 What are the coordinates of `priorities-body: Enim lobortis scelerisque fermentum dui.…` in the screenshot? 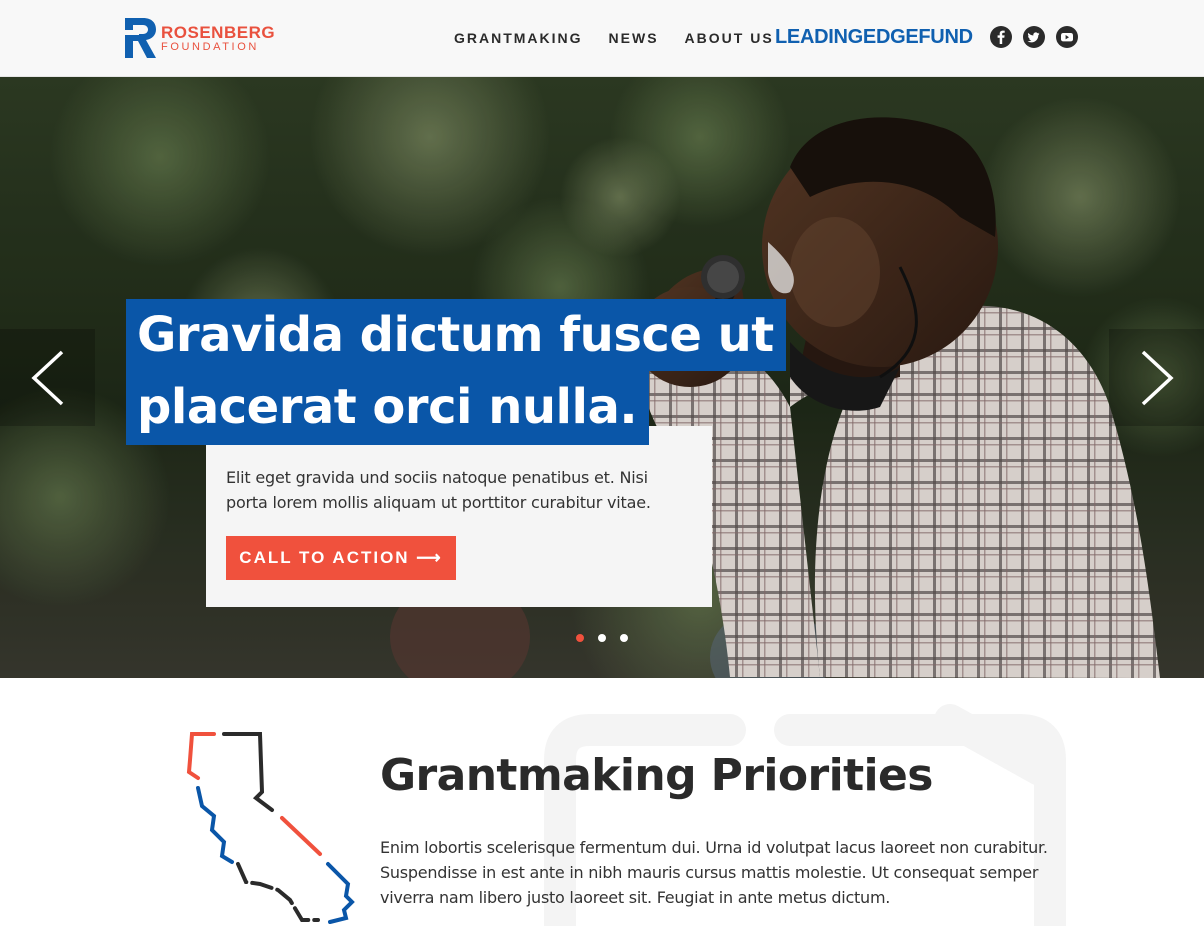 It's located at (714, 872).